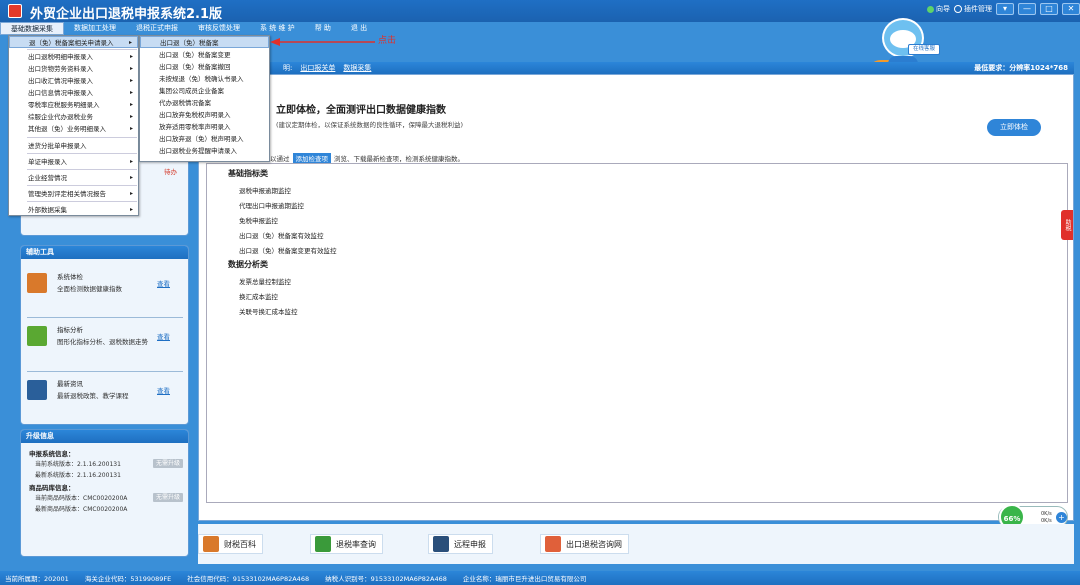 This screenshot has height=585, width=1080. What do you see at coordinates (15, 11) in the screenshot?
I see `app-logo-icon` at bounding box center [15, 11].